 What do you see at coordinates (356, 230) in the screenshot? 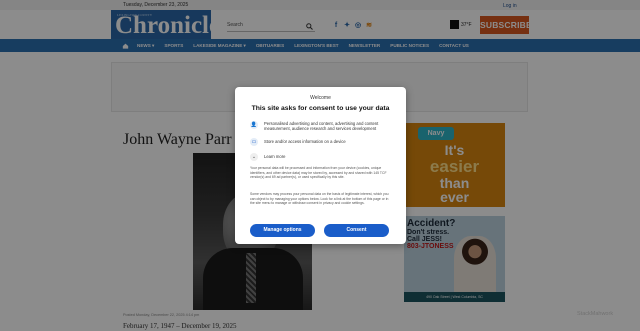
I see `consent-button: Consent` at bounding box center [356, 230].